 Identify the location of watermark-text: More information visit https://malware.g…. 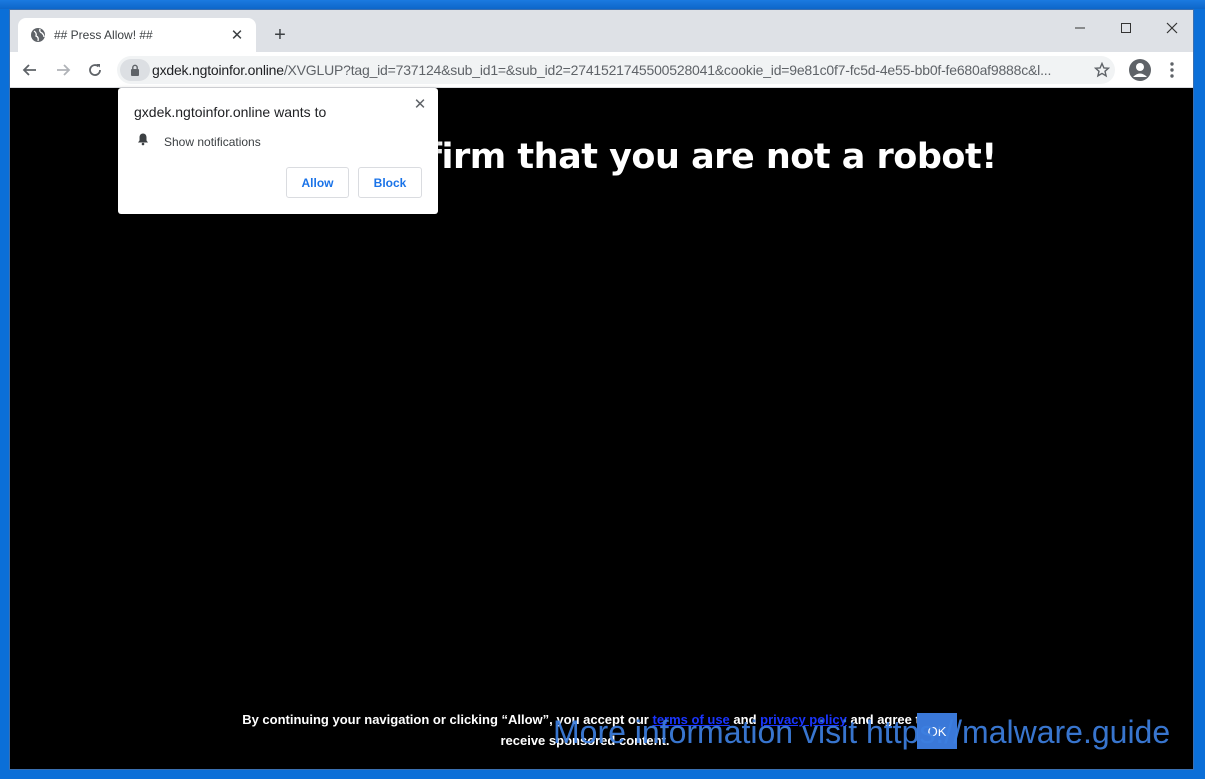
(862, 732).